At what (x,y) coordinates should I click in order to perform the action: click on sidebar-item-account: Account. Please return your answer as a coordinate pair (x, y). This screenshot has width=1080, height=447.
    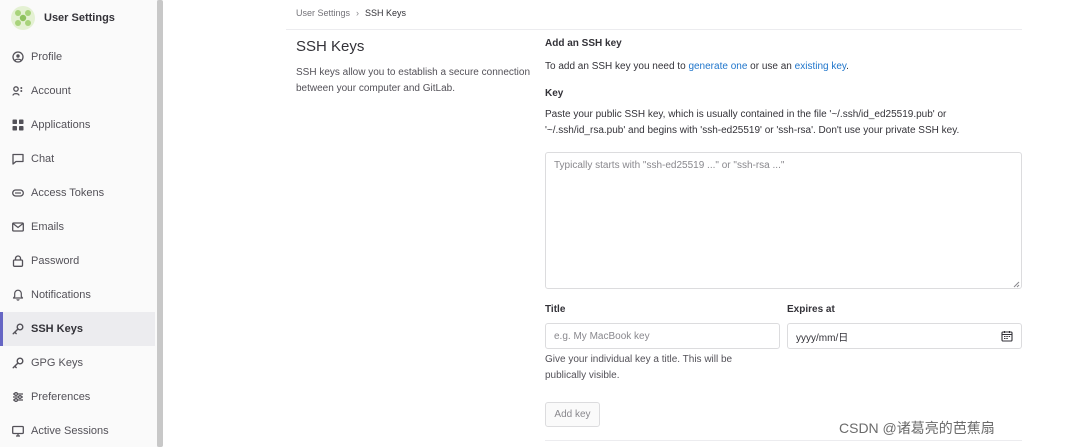
    Looking at the image, I should click on (77, 91).